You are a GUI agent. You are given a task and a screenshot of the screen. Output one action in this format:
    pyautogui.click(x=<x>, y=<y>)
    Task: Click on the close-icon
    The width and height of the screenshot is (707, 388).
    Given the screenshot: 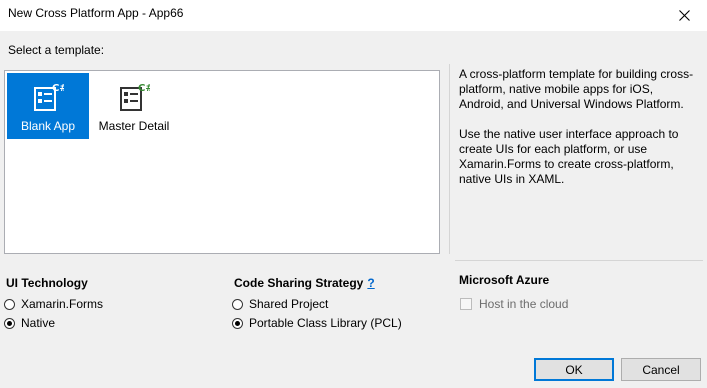 What is the action you would take?
    pyautogui.click(x=684, y=15)
    